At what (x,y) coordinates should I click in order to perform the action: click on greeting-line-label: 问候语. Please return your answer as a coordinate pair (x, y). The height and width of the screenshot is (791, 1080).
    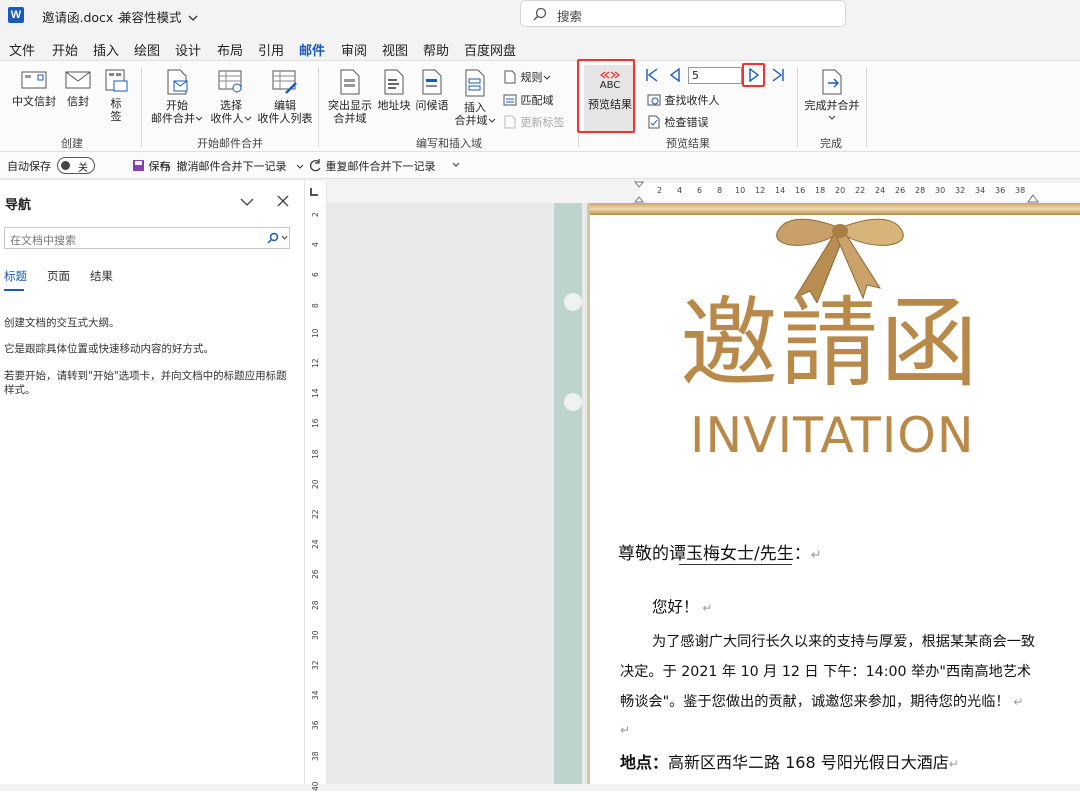
    Looking at the image, I should click on (432, 105).